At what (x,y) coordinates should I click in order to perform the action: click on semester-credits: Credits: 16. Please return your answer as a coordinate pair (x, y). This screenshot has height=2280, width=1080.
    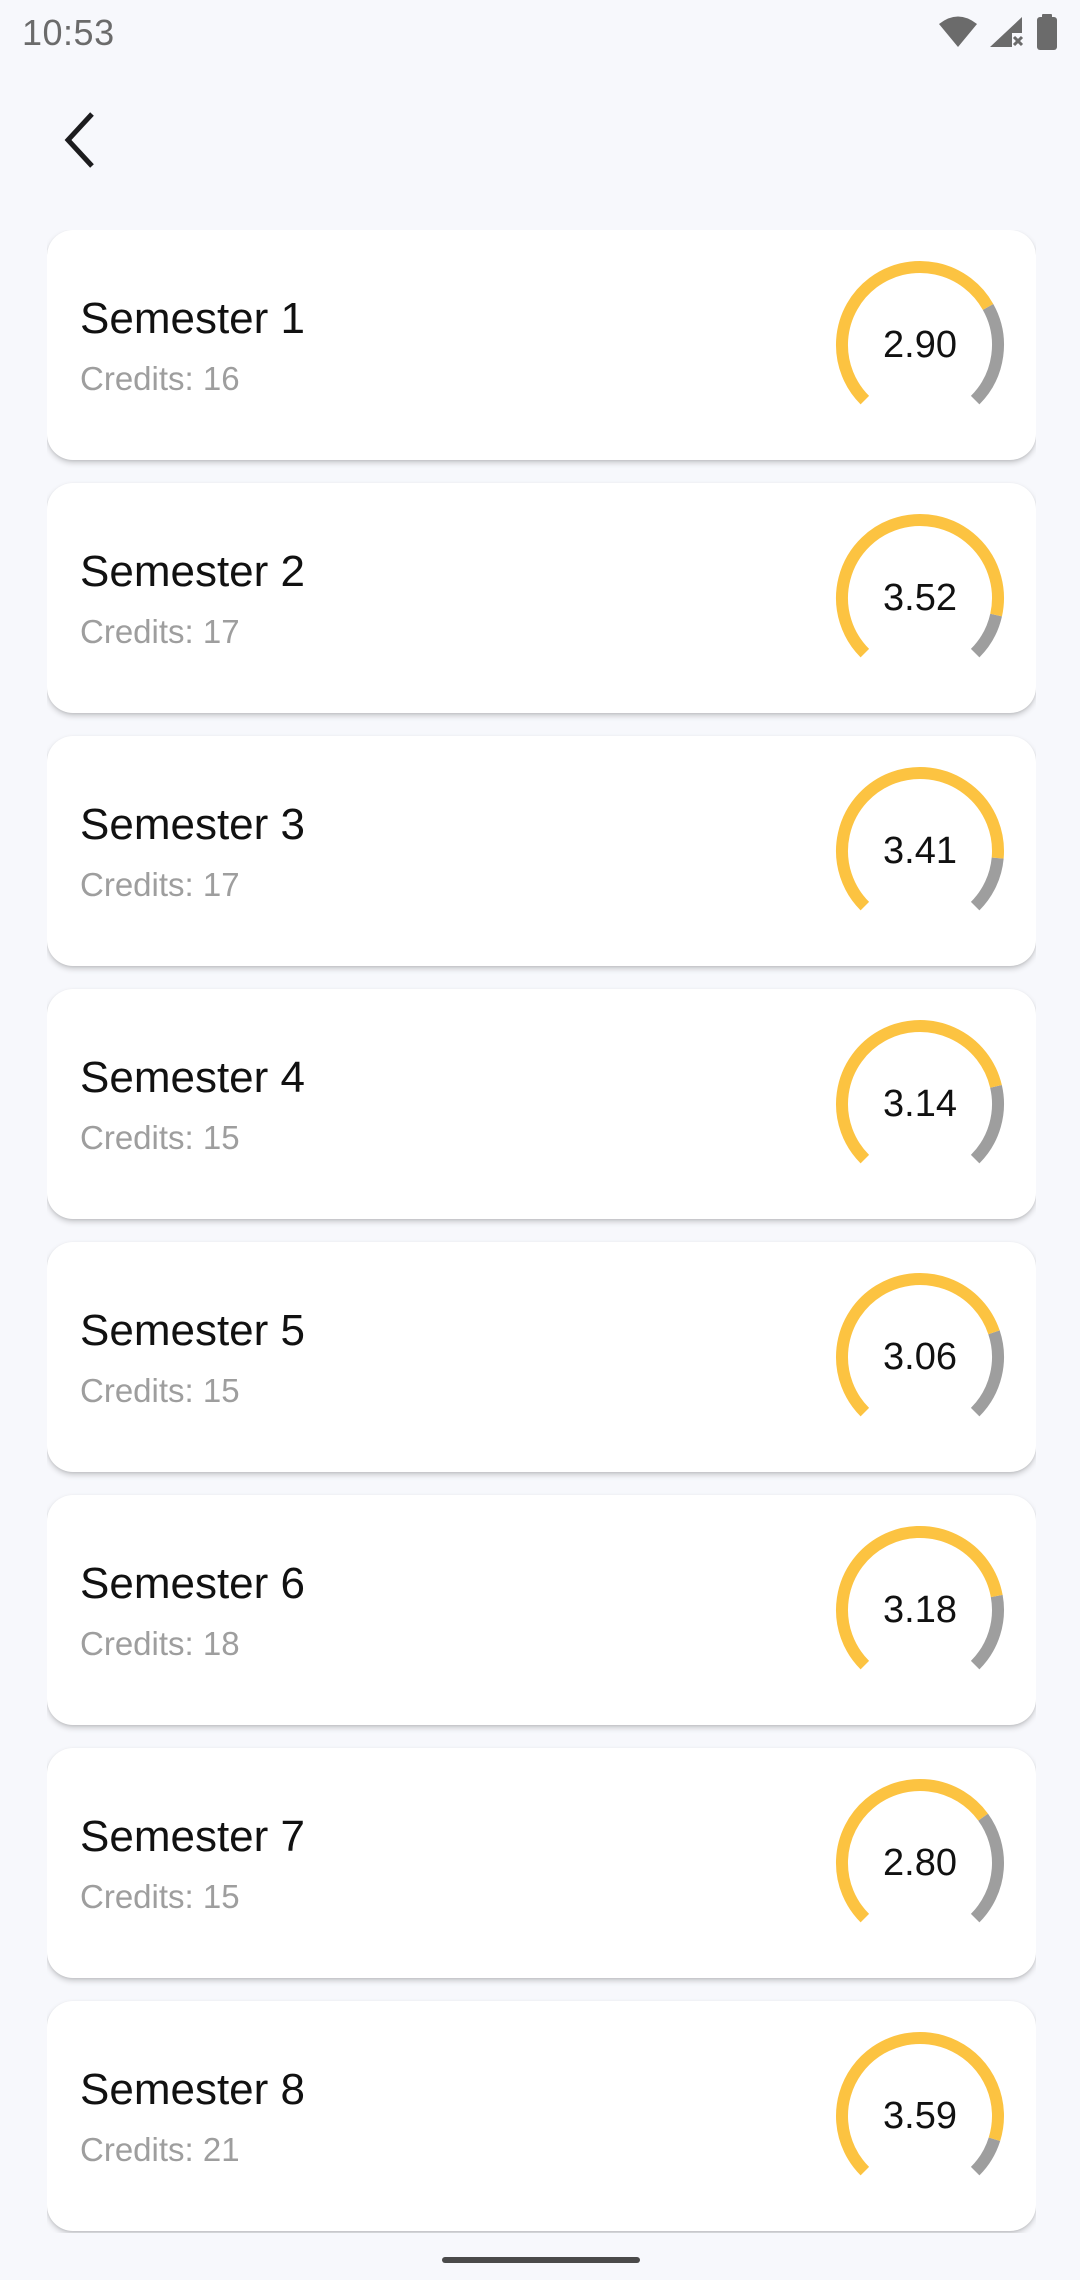
    Looking at the image, I should click on (160, 378).